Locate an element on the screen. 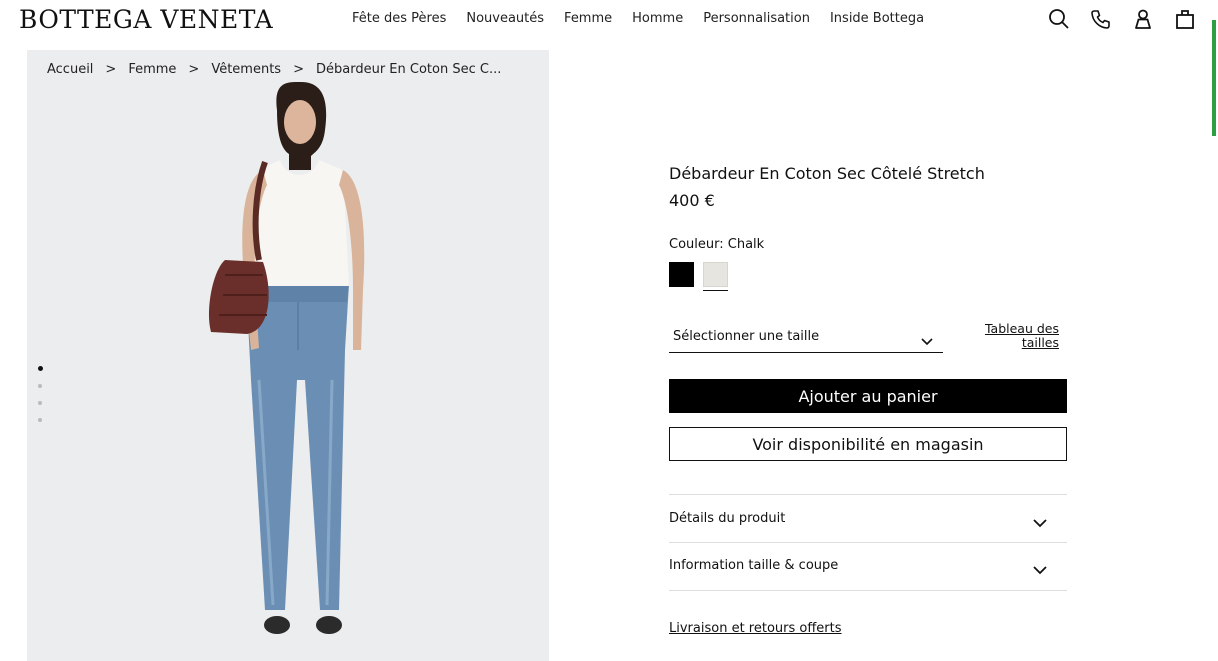  size-guide-line1: Tableau des is located at coordinates (1021, 328).